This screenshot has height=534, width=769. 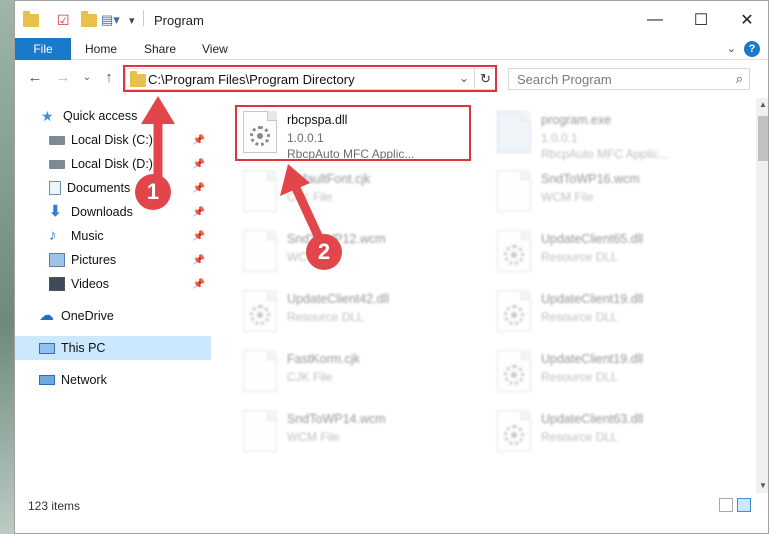 What do you see at coordinates (215, 49) in the screenshot?
I see `tab-view: View` at bounding box center [215, 49].